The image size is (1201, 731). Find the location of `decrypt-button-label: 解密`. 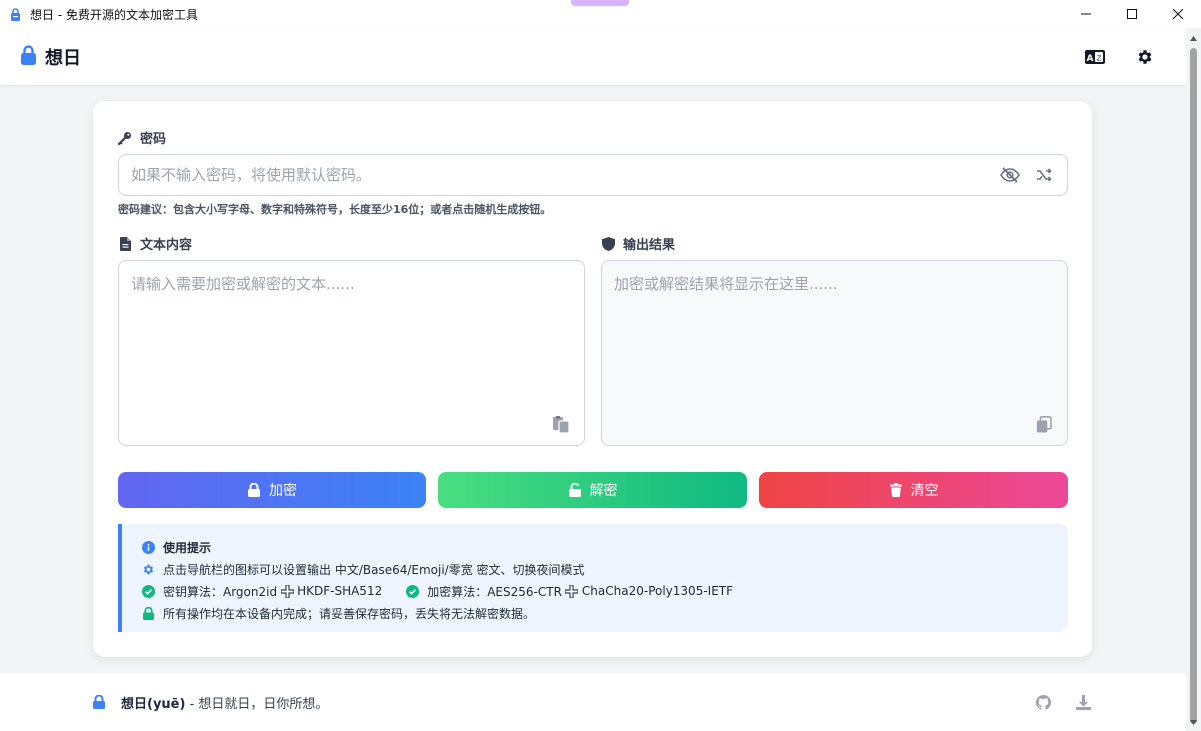

decrypt-button-label: 解密 is located at coordinates (603, 491).